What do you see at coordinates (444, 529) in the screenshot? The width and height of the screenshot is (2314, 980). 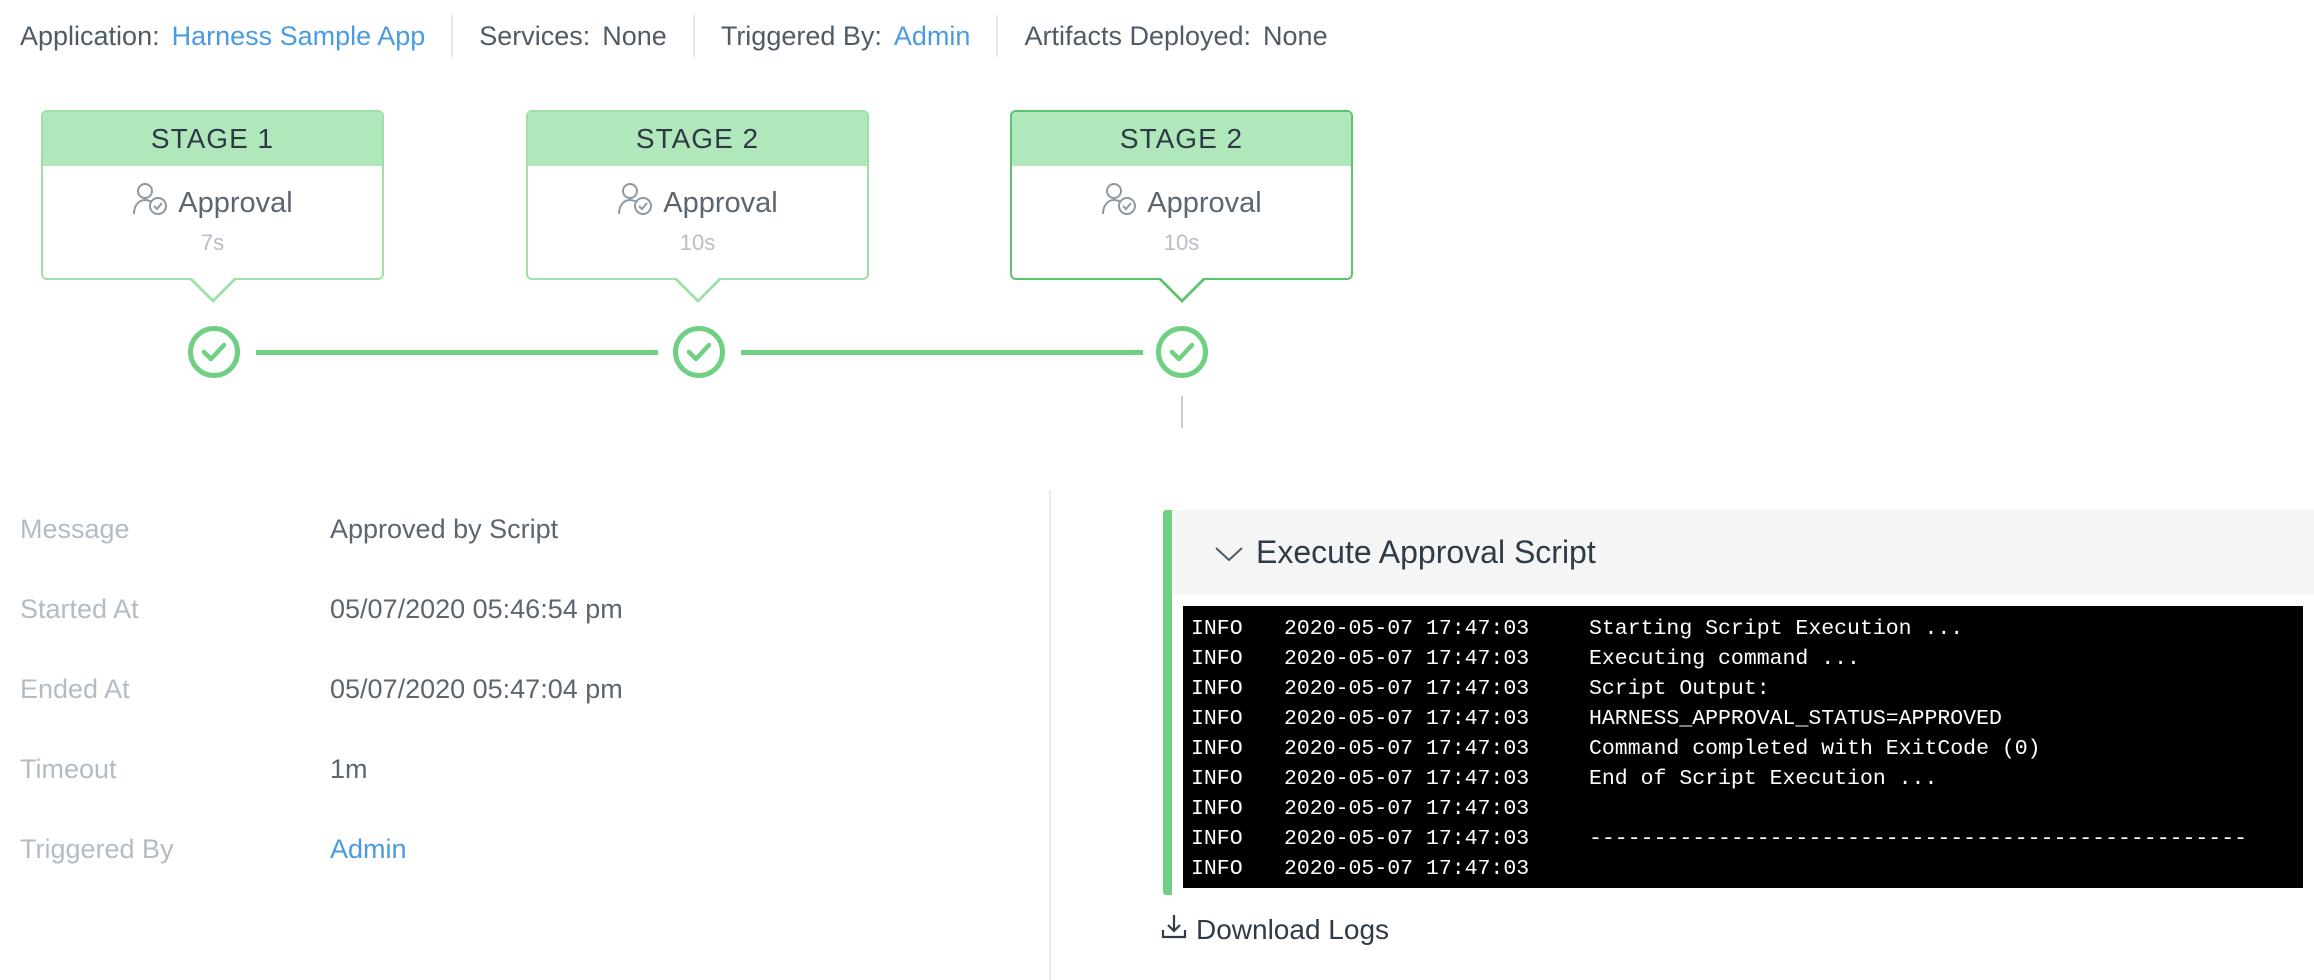 I see `detail-value: Approved by Script` at bounding box center [444, 529].